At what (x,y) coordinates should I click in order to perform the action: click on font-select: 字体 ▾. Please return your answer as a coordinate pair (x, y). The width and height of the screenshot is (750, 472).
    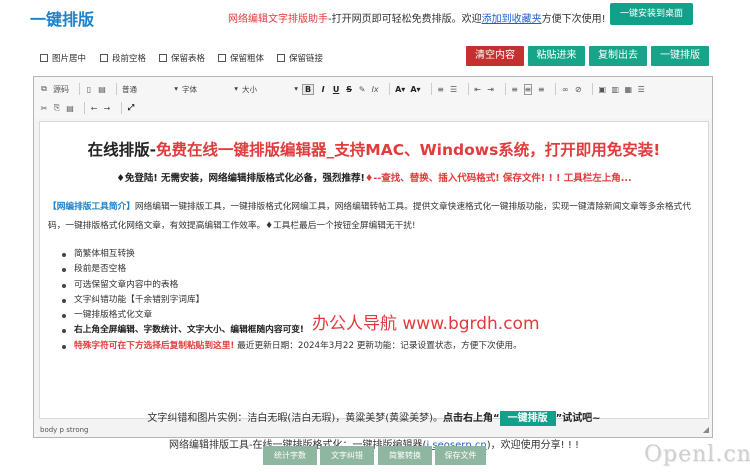
    Looking at the image, I should click on (210, 89).